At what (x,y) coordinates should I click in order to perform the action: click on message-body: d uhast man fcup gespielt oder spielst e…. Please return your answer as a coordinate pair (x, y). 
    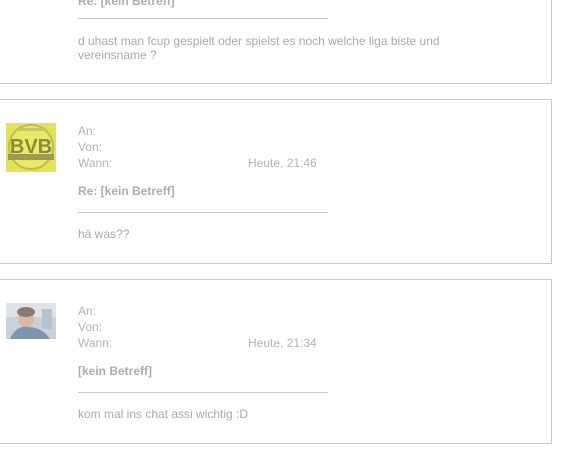
    Looking at the image, I should click on (259, 48).